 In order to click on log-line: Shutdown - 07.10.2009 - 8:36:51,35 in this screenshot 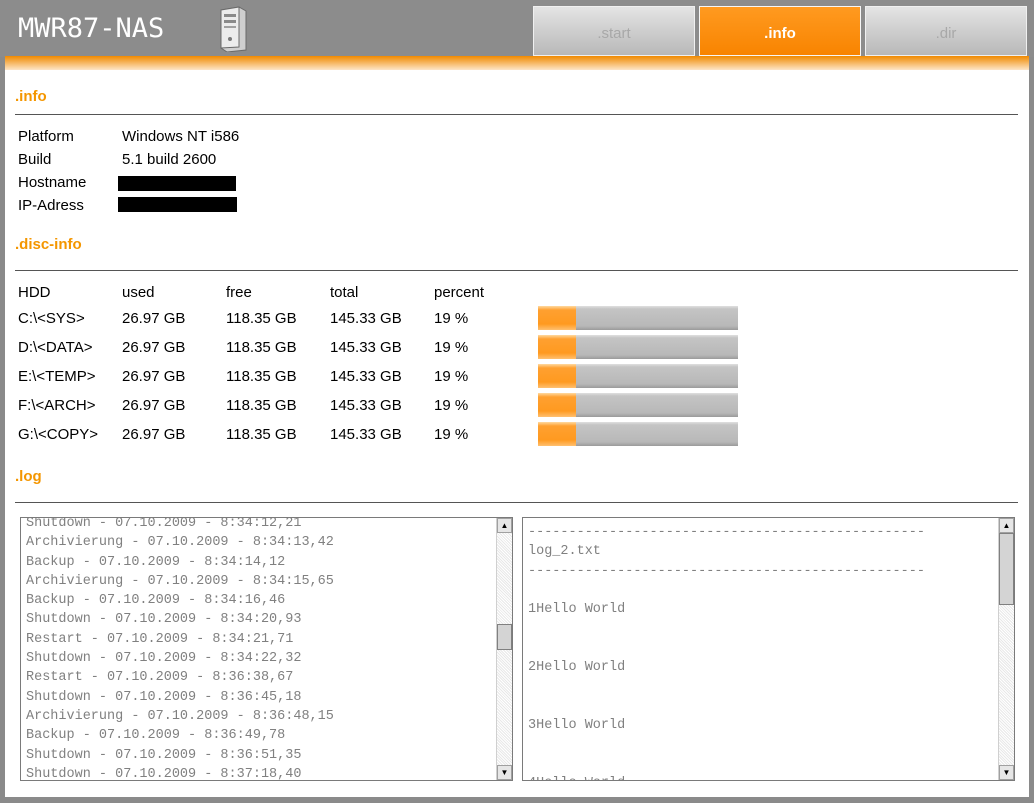, I will do `click(164, 755)`.